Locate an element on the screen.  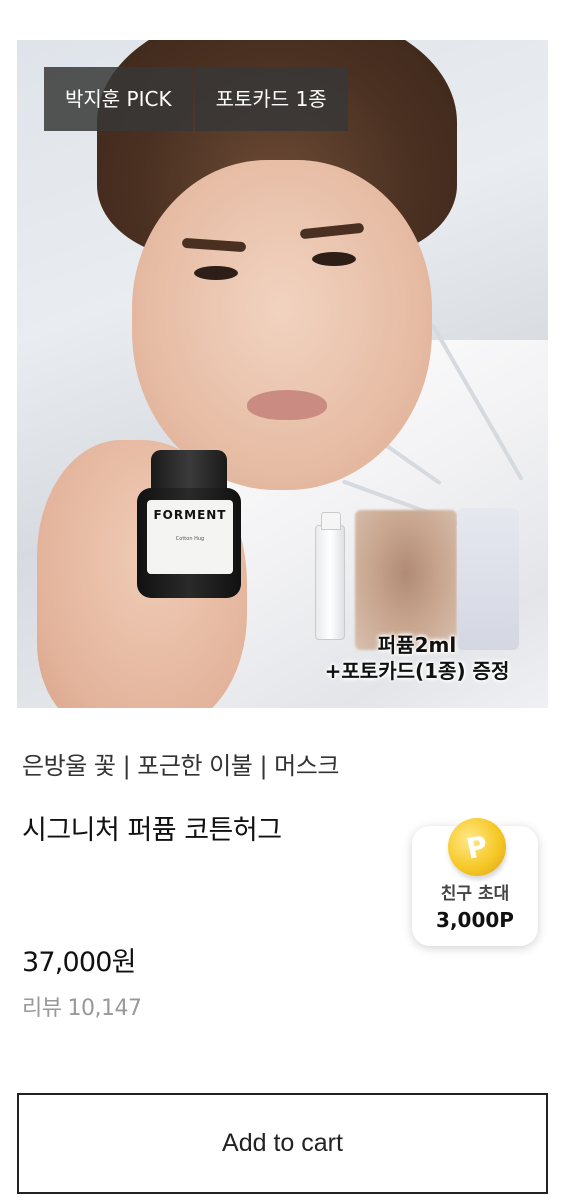
invite-friend-badge: P 친구 초대 3,000P is located at coordinates (475, 879).